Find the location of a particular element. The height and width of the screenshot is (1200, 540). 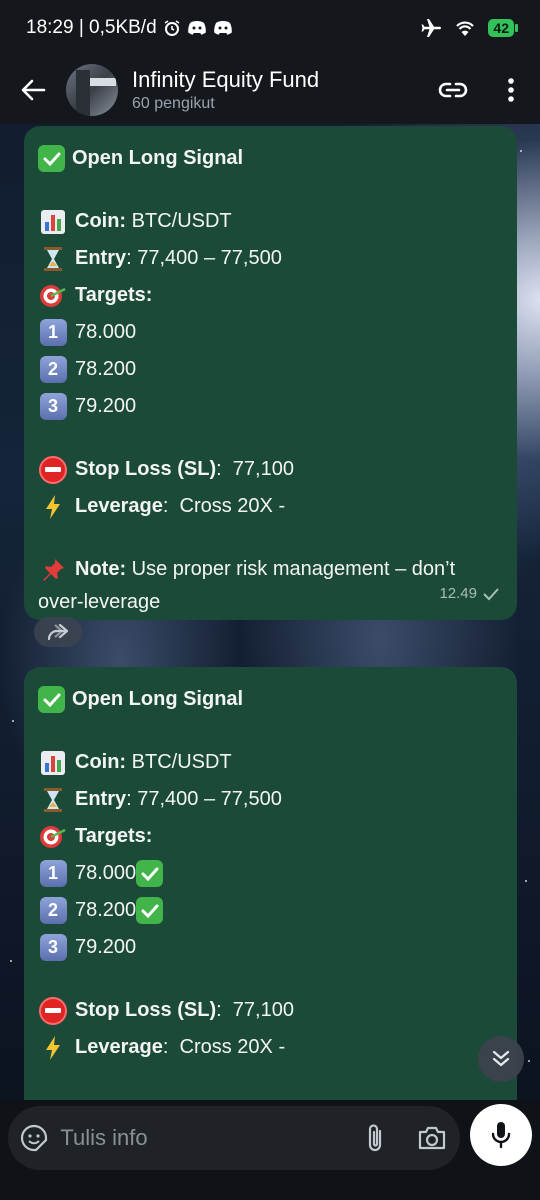

airplane-icon is located at coordinates (431, 28).